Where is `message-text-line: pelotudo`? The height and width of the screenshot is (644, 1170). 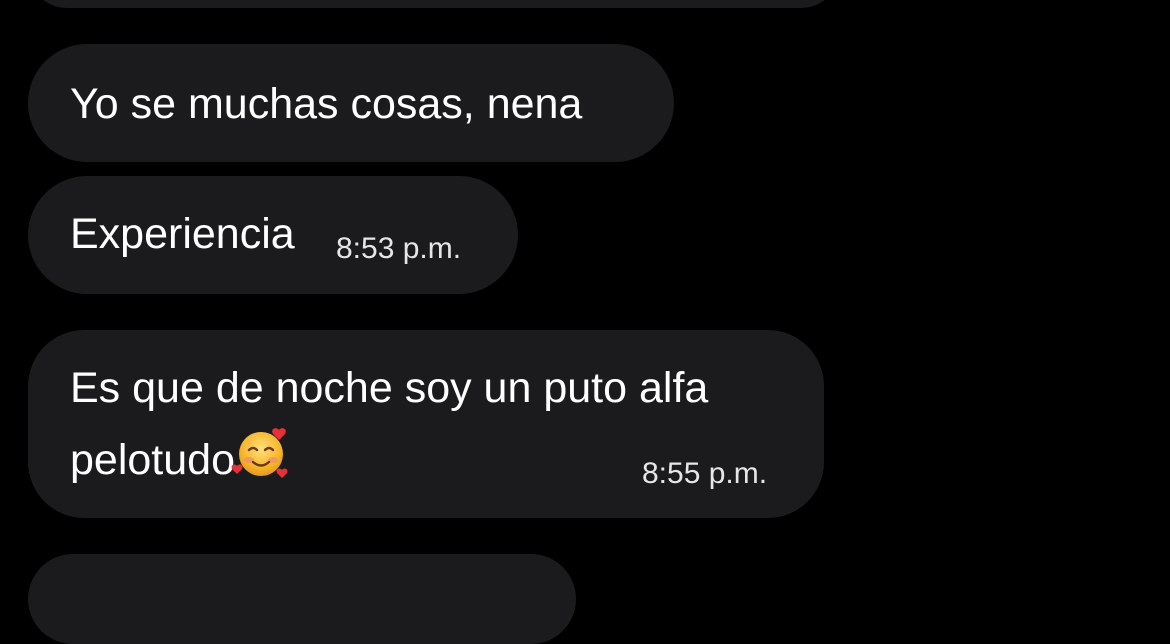 message-text-line: pelotudo is located at coordinates (179, 460).